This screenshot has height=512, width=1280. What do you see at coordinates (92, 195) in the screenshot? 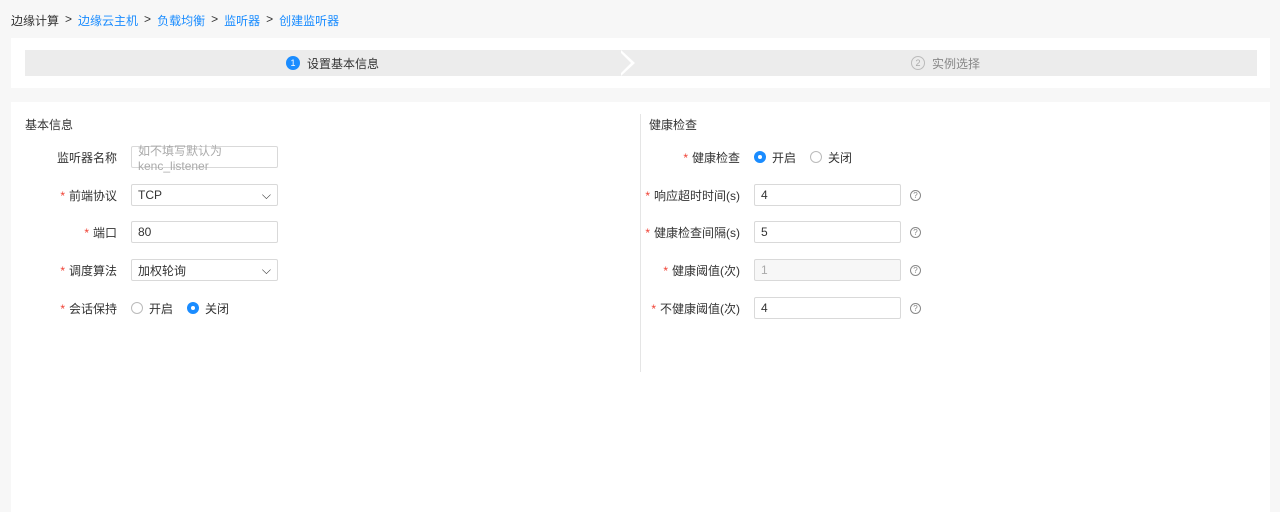
I see `protocol-label: 前端协议` at bounding box center [92, 195].